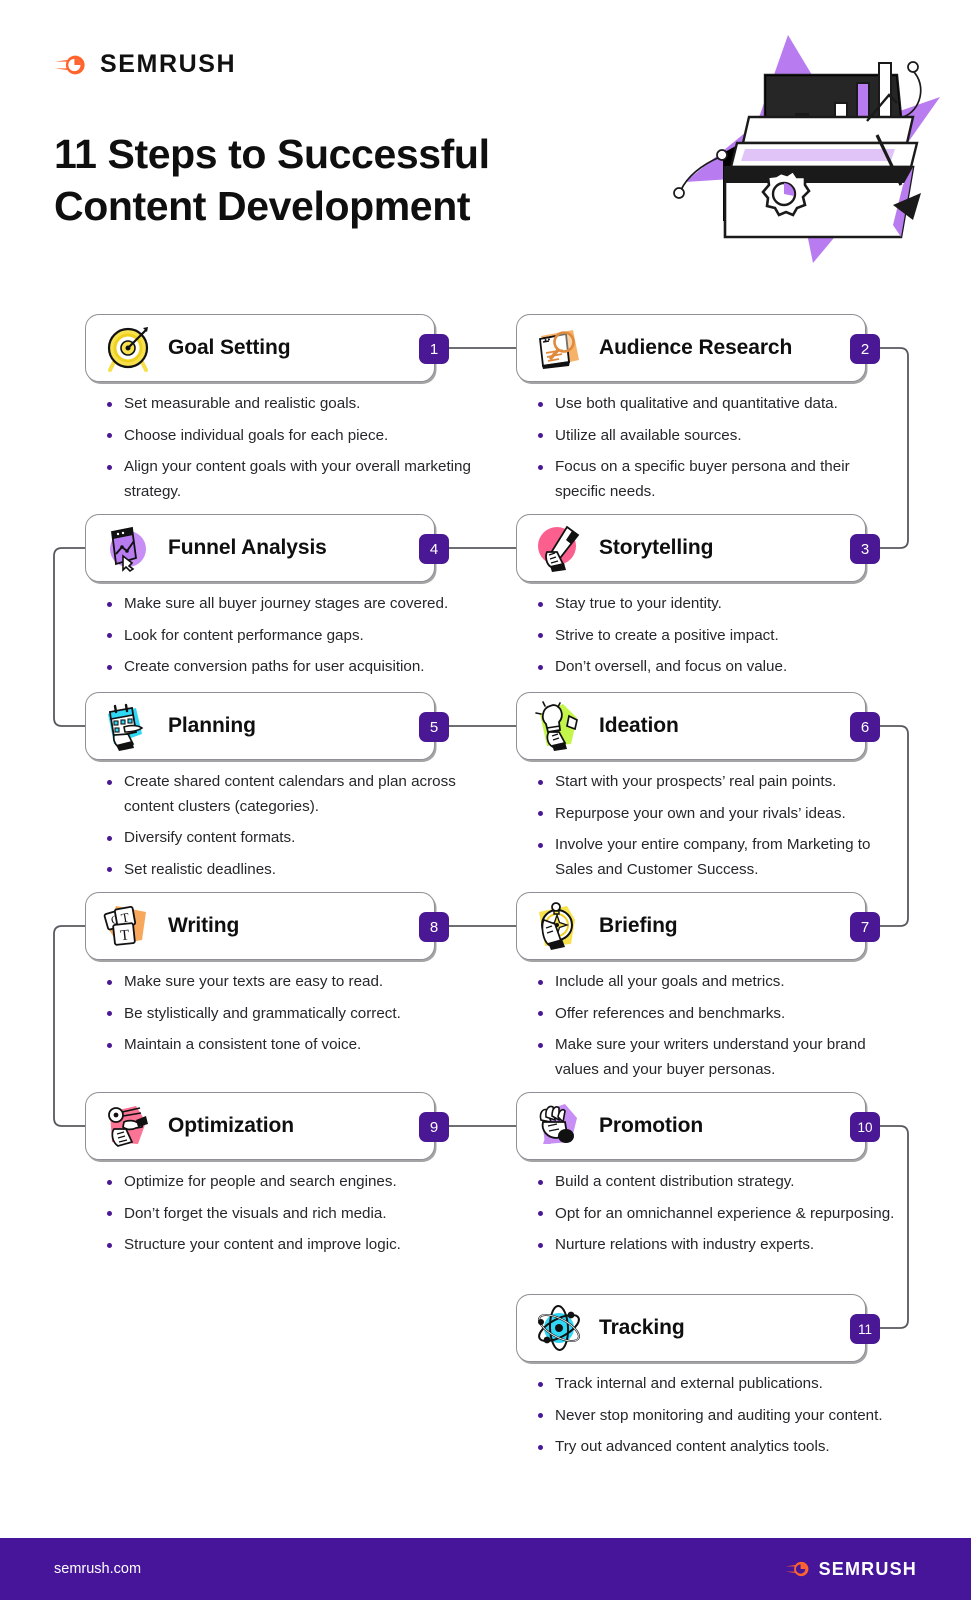  Describe the element at coordinates (717, 636) in the screenshot. I see `list-item: Strive to create a positive impact.` at that location.